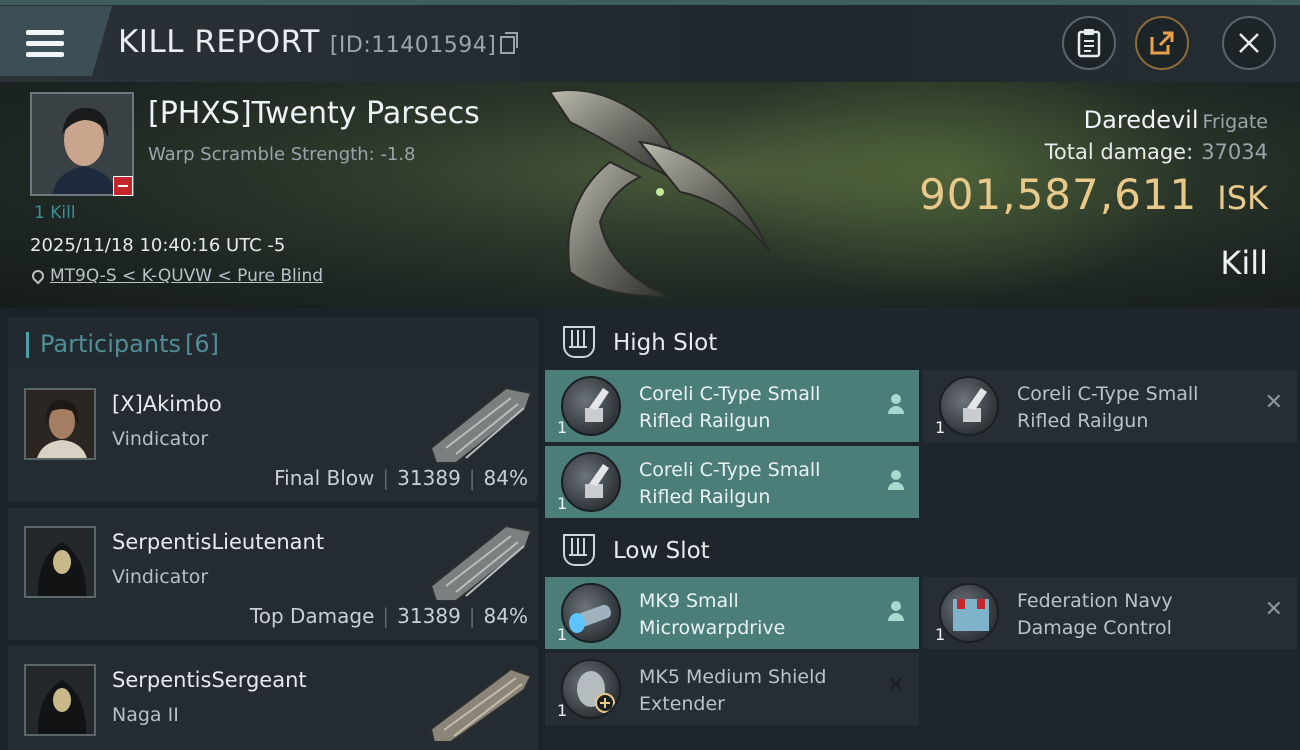 This screenshot has height=750, width=1300. I want to click on victim-name: [PHXS]Twenty Parsecs, so click(314, 113).